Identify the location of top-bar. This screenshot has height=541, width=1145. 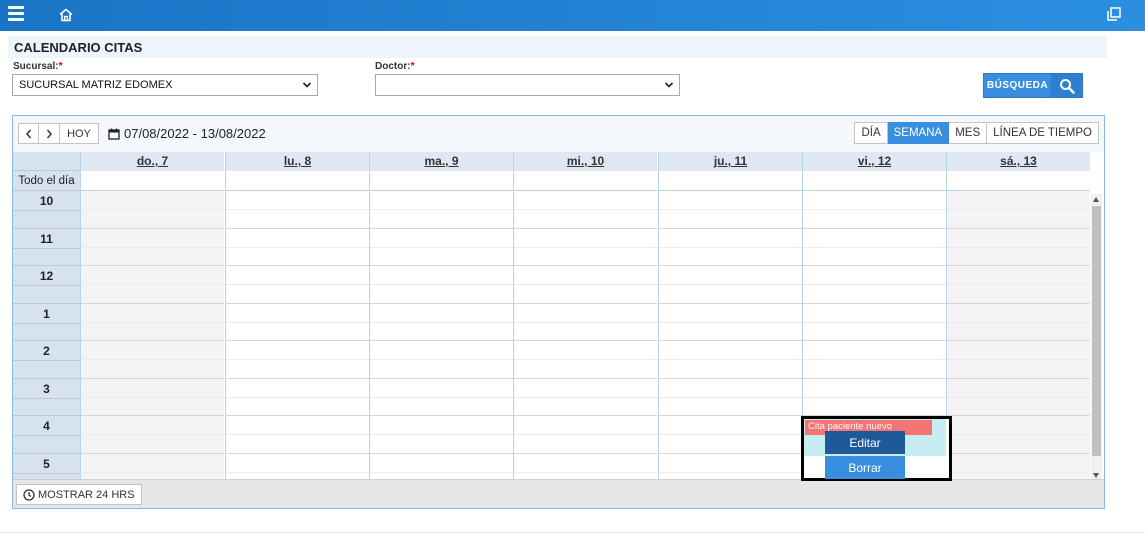
(572, 15).